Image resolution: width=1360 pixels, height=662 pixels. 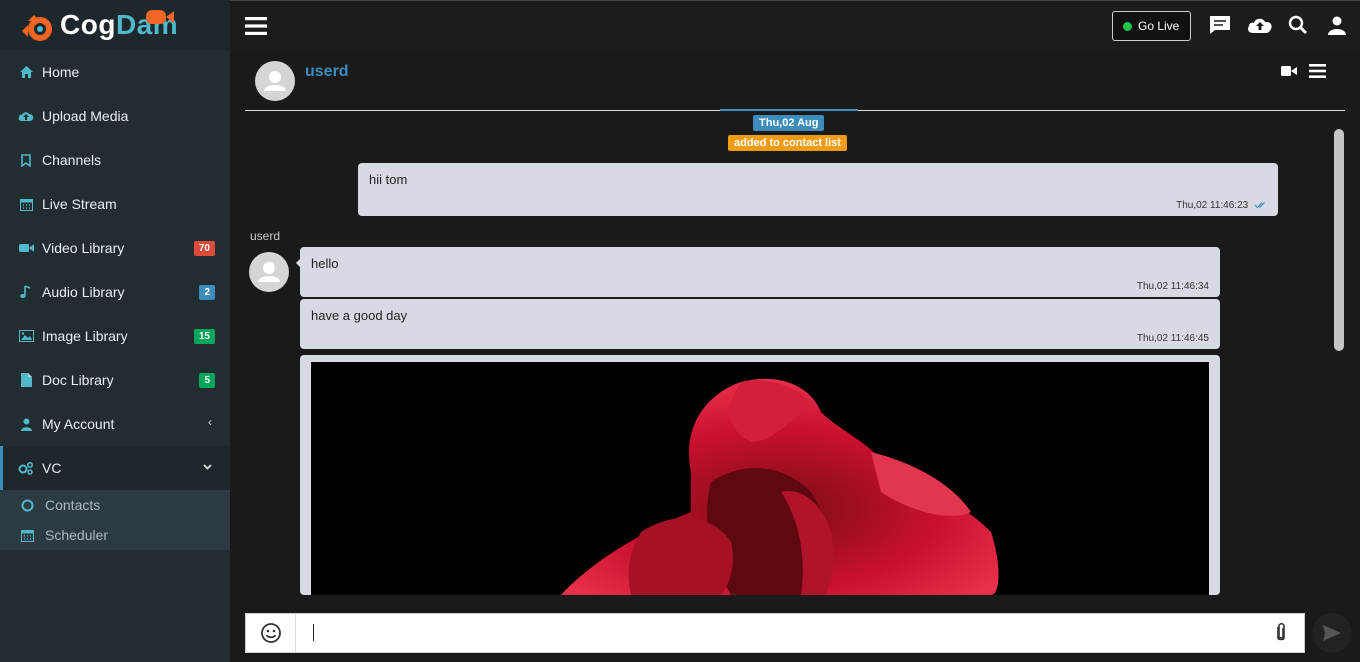 What do you see at coordinates (313, 632) in the screenshot?
I see `text-cursor` at bounding box center [313, 632].